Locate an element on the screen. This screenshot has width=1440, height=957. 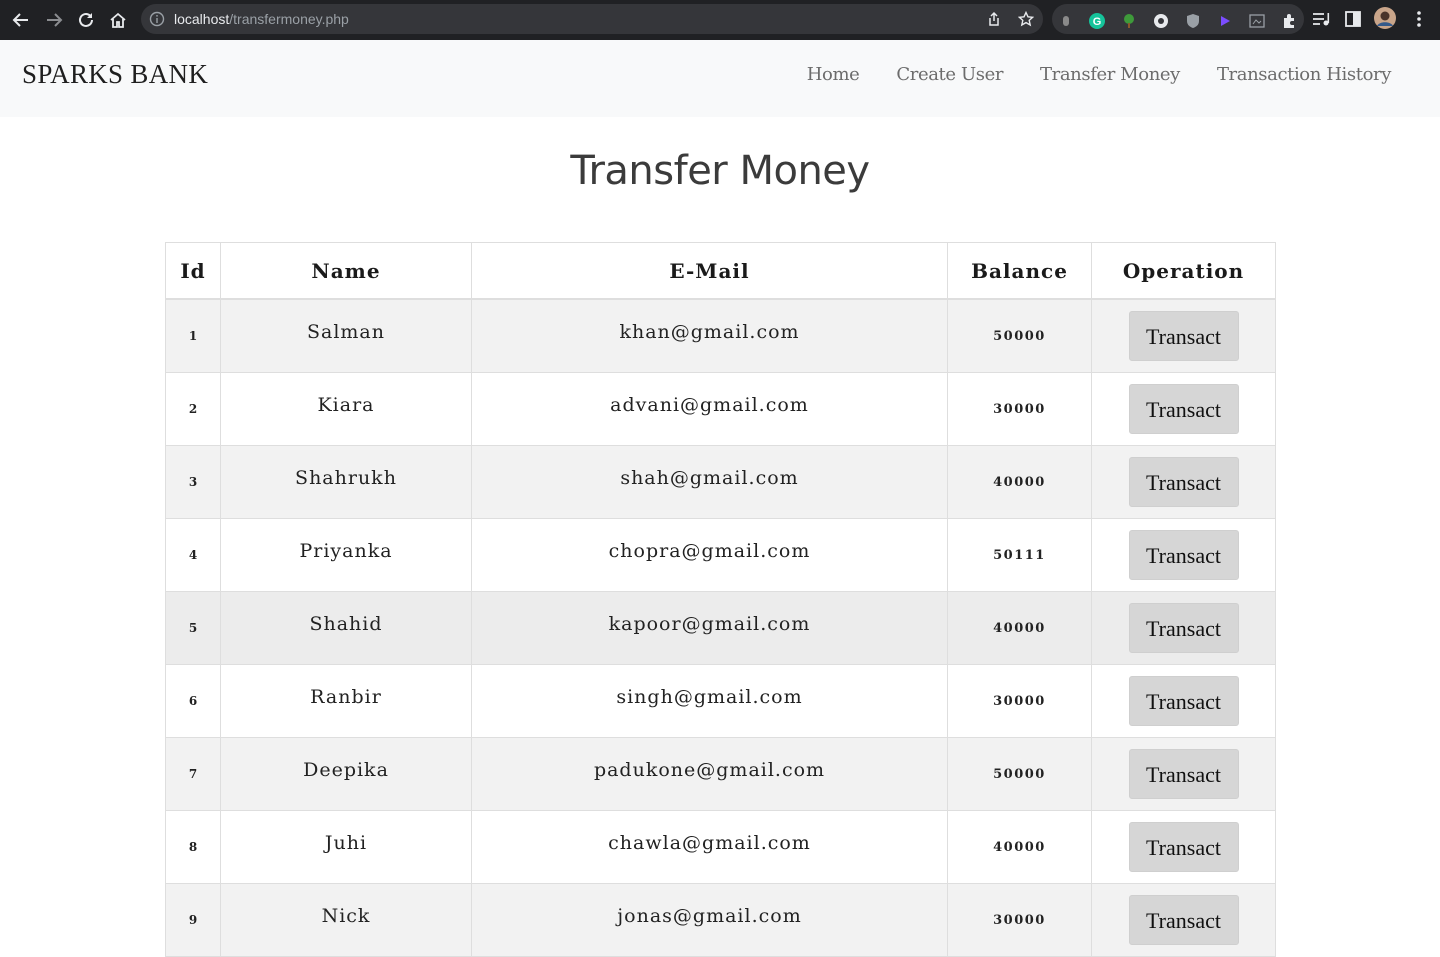
table-row: 6 Ranbir singh@gmail.com 30000 Transact is located at coordinates (720, 701).